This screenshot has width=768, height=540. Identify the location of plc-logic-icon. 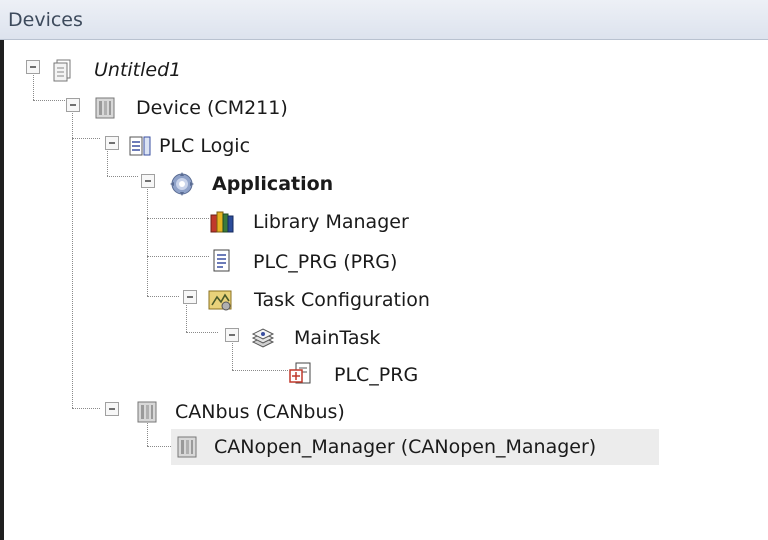
(140, 146).